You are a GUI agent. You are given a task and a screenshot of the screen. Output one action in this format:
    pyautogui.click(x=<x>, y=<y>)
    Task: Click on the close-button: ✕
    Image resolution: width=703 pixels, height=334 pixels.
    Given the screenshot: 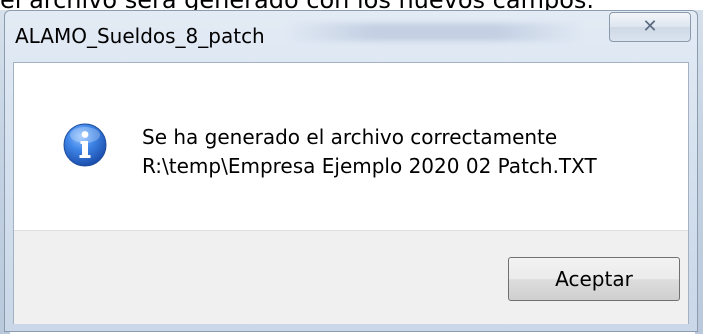 What is the action you would take?
    pyautogui.click(x=650, y=27)
    